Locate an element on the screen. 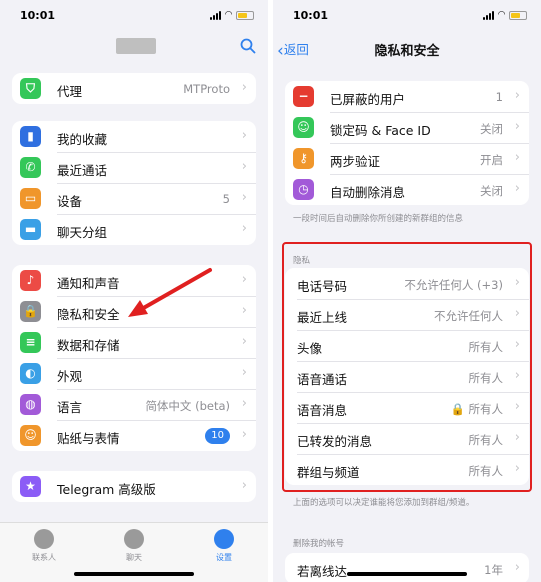 The height and width of the screenshot is (582, 541). key-icon: ⚷ is located at coordinates (303, 158).